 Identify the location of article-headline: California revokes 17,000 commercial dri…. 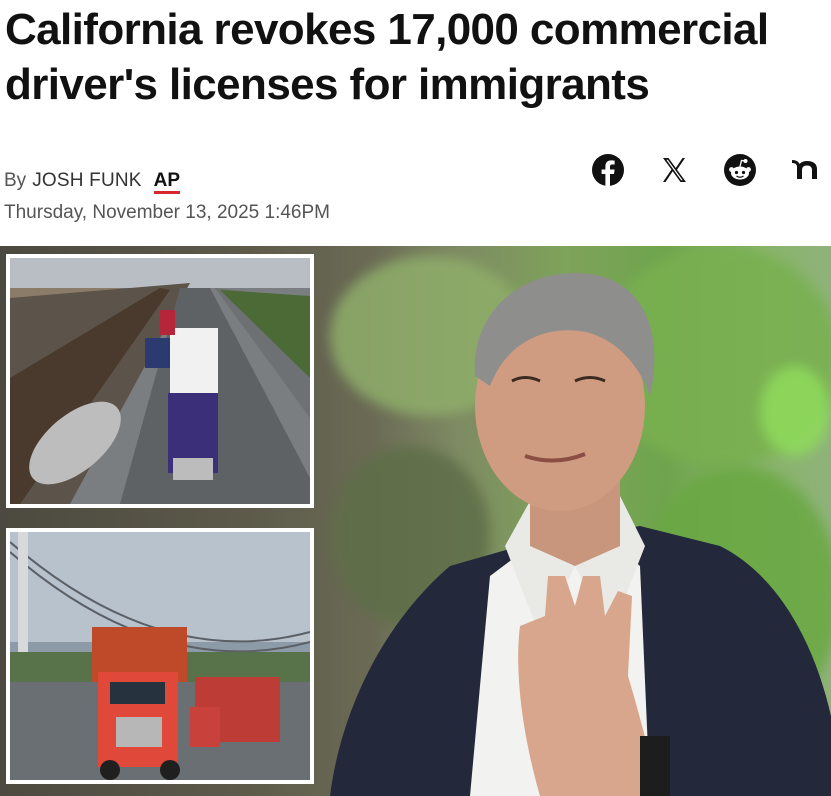
(387, 57).